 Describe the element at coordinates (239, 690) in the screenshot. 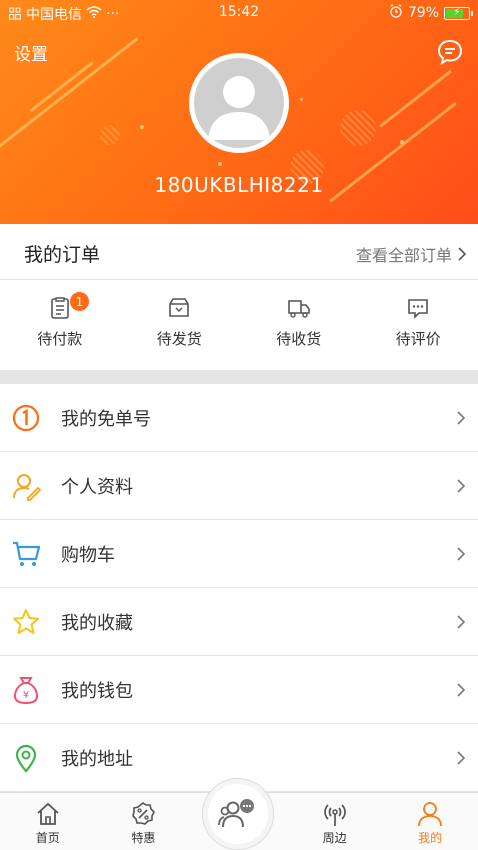

I see `menu-item-wallet: ¥ 我的钱包` at that location.